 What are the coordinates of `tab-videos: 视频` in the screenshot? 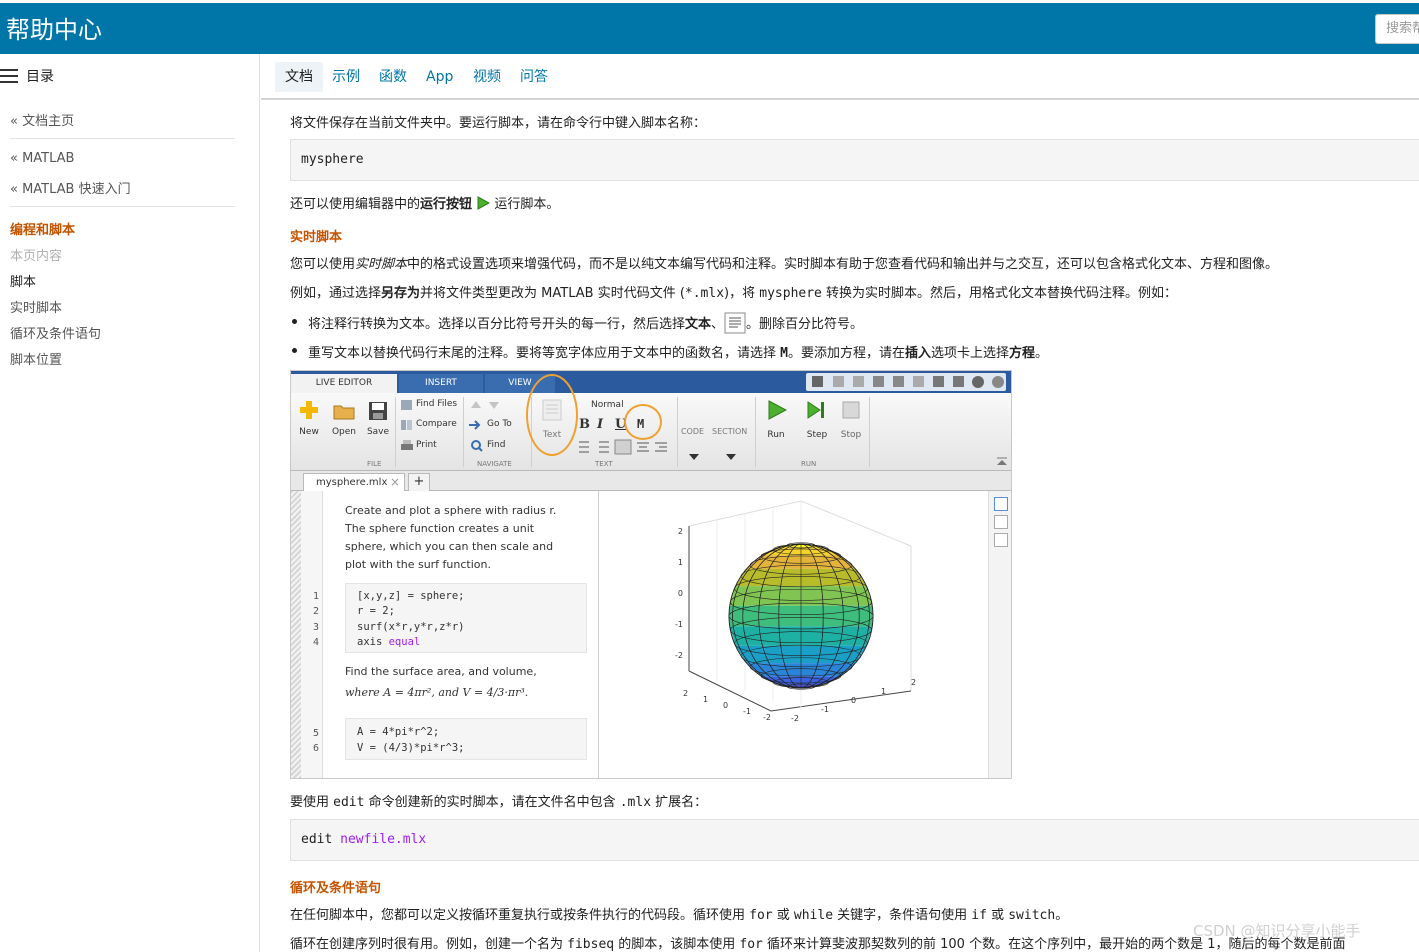 It's located at (487, 77).